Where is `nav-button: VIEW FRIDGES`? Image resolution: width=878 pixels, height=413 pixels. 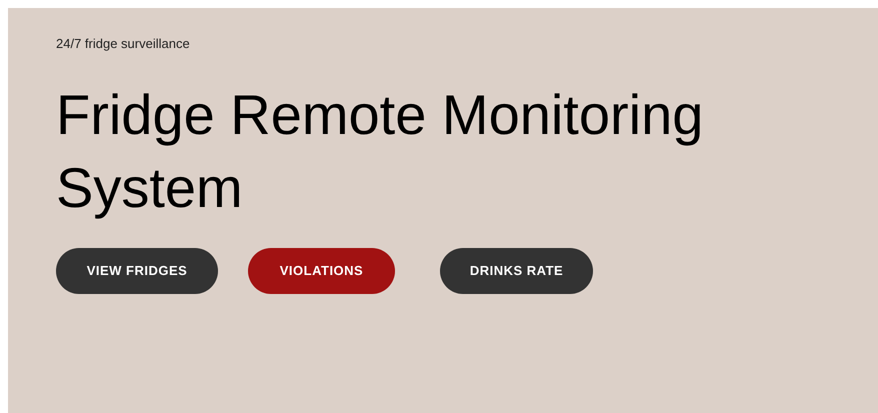 nav-button: VIEW FRIDGES is located at coordinates (137, 271).